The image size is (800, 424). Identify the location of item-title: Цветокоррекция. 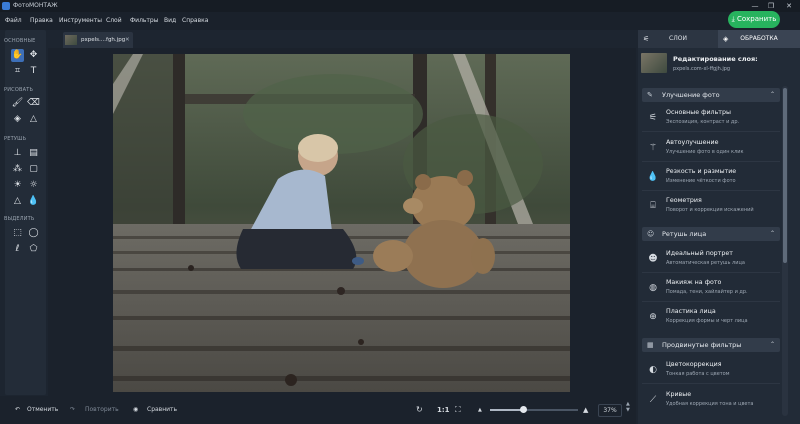
(694, 364).